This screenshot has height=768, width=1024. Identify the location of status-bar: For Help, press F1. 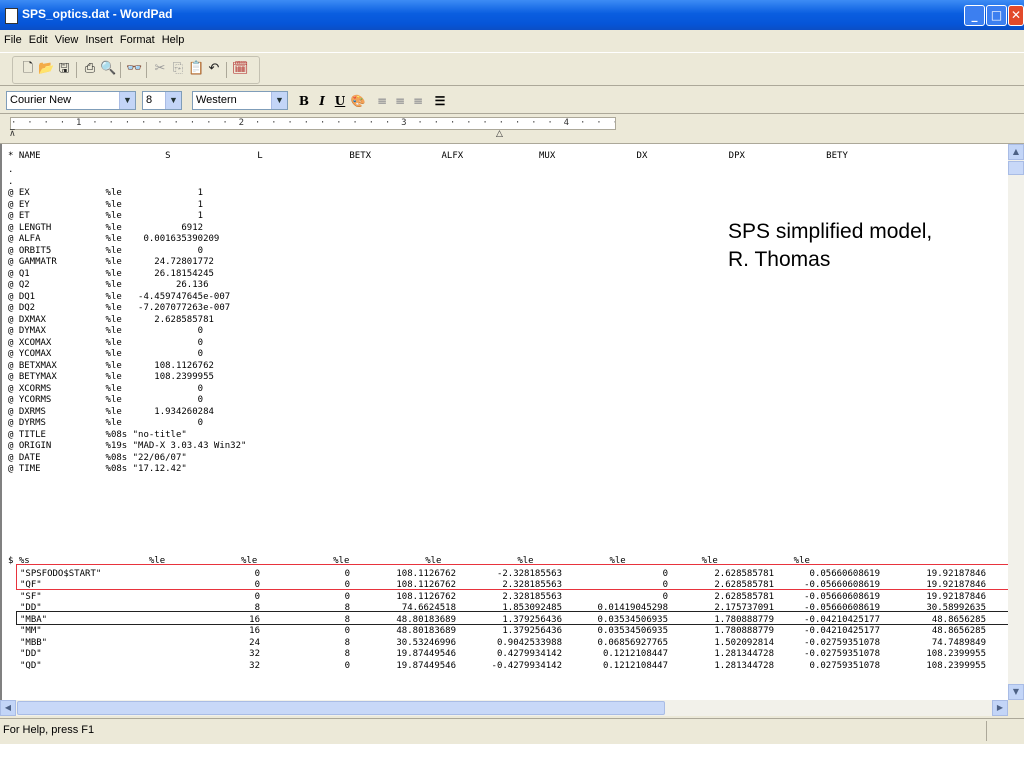
(512, 731).